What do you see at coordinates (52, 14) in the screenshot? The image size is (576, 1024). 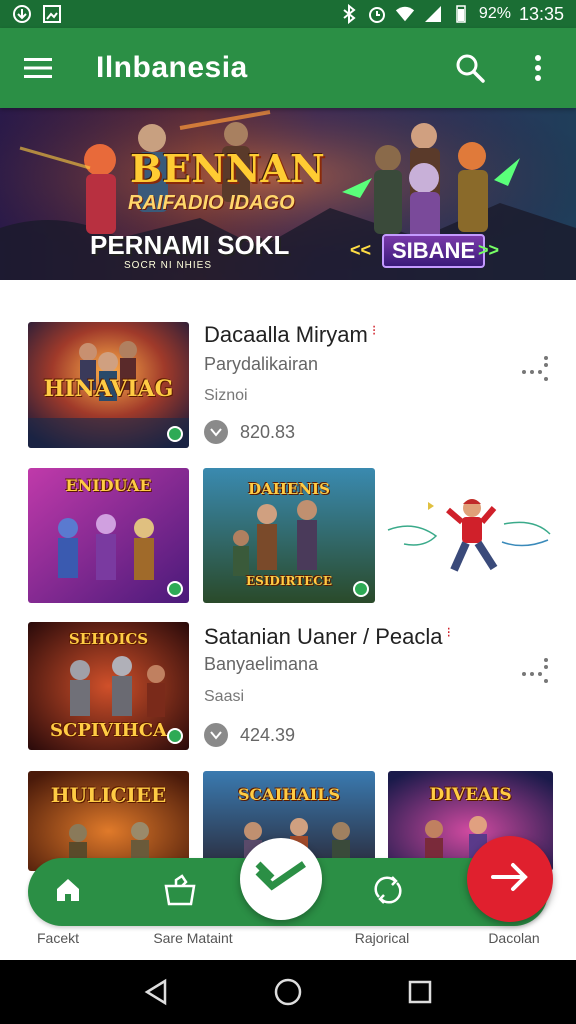 I see `image-icon` at bounding box center [52, 14].